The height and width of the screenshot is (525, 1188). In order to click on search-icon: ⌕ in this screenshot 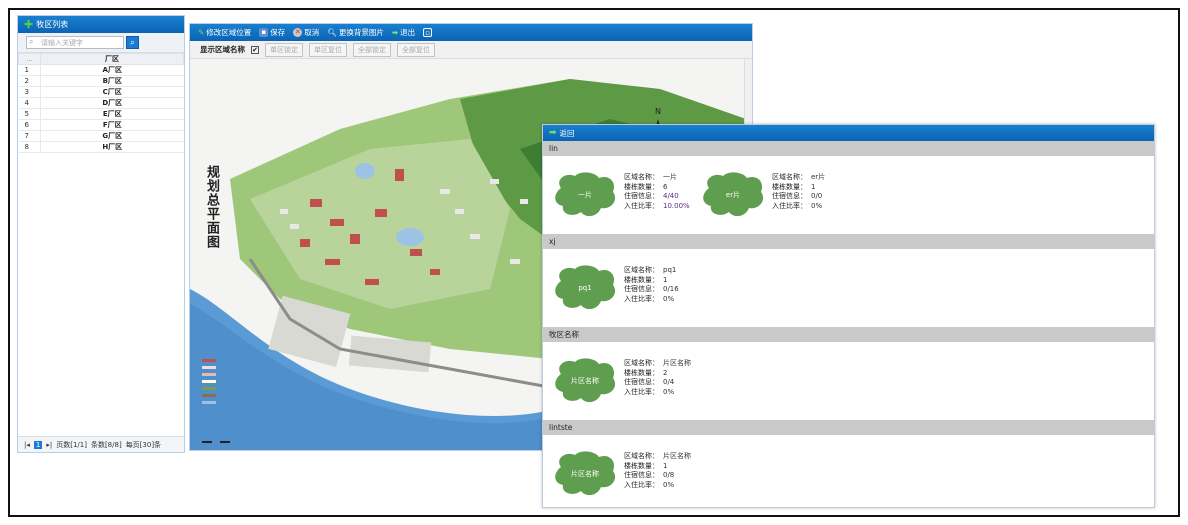, I will do `click(132, 42)`.